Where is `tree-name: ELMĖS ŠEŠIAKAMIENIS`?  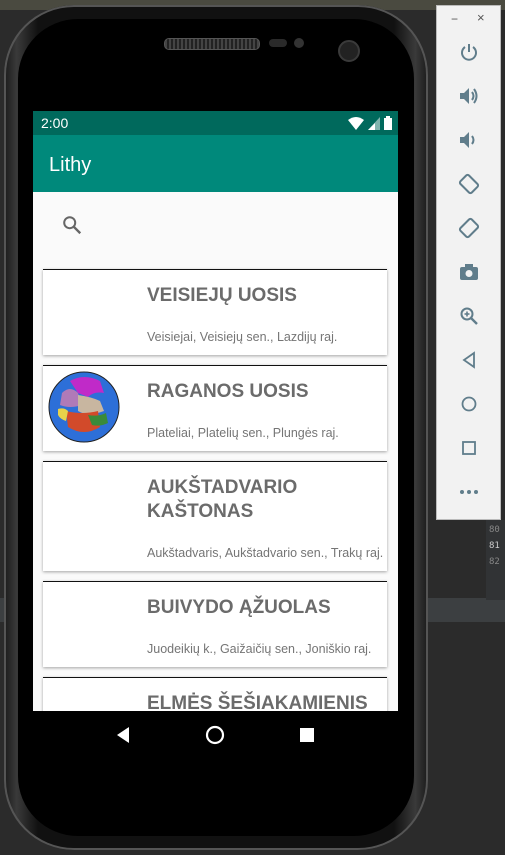 tree-name: ELMĖS ŠEŠIAKAMIENIS is located at coordinates (257, 702).